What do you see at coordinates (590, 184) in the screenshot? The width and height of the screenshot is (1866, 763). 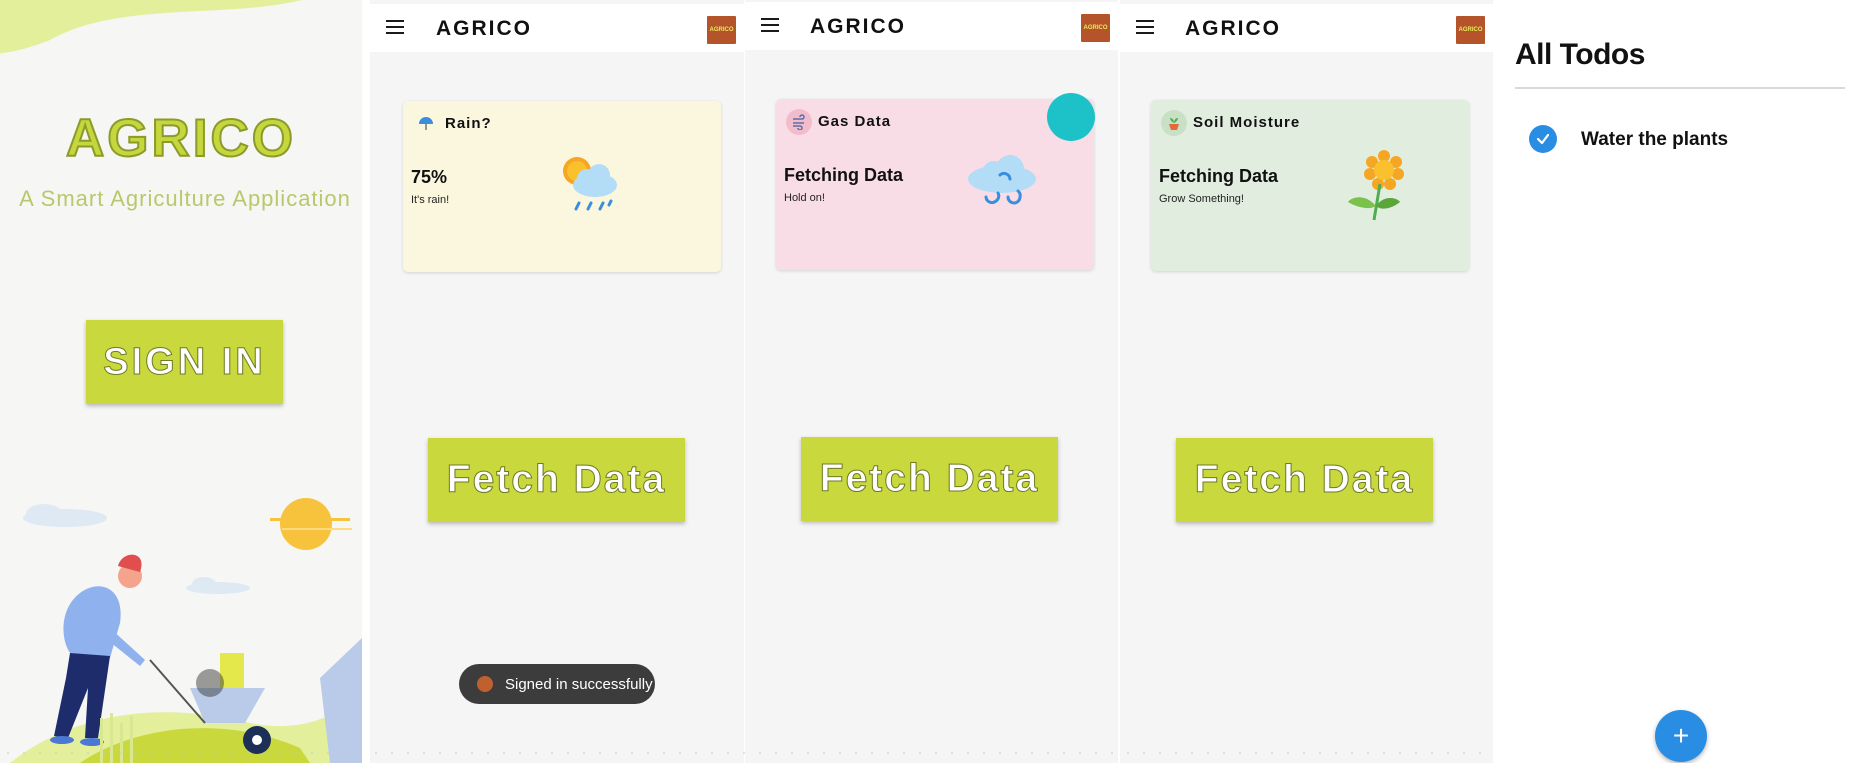 I see `sun-cloud-rain-icon` at bounding box center [590, 184].